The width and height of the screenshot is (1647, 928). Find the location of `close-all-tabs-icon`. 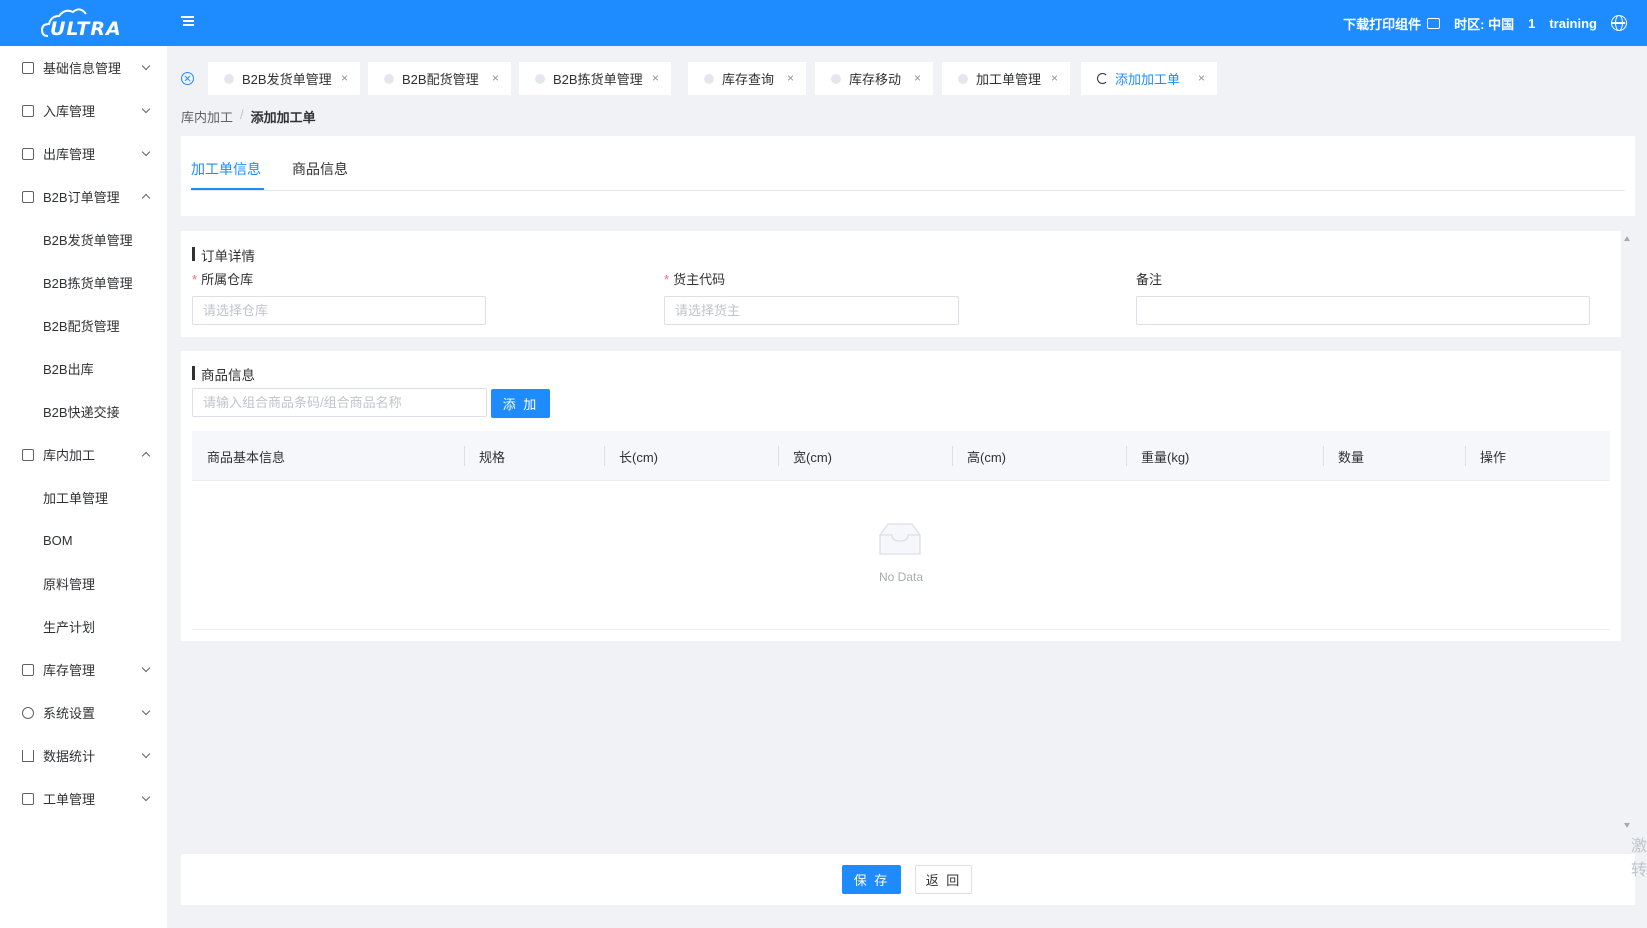

close-all-tabs-icon is located at coordinates (187, 78).